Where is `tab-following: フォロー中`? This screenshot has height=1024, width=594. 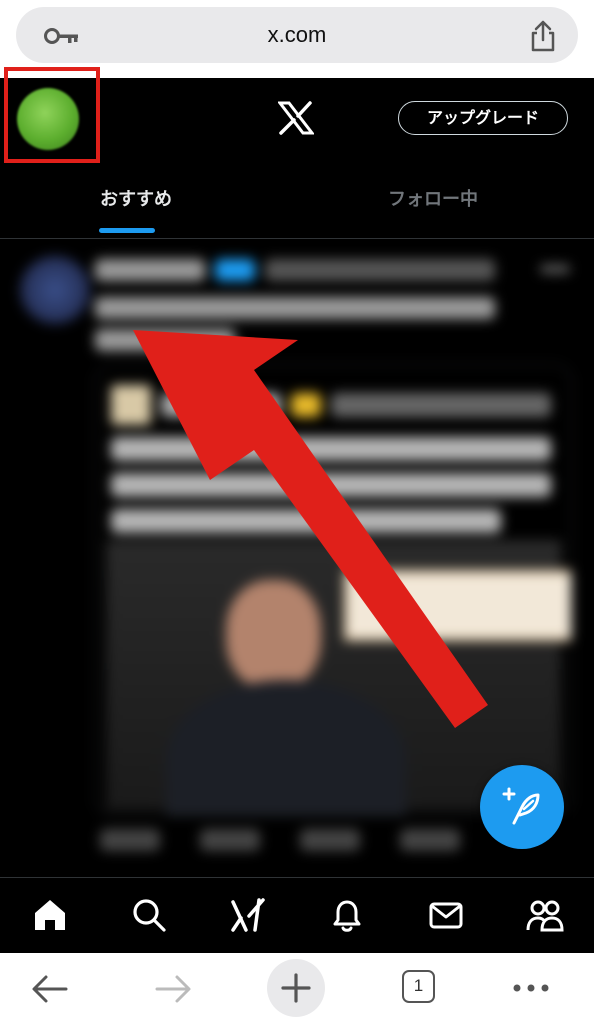
tab-following: フォロー中 is located at coordinates (433, 198).